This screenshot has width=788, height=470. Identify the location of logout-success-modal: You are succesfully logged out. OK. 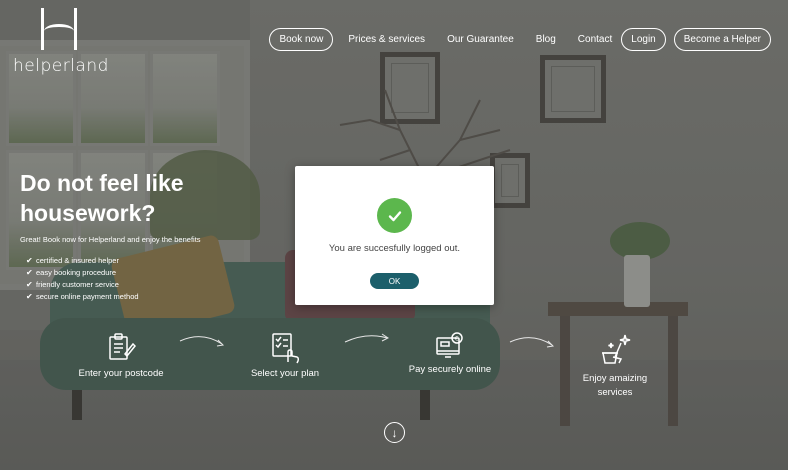
(394, 235).